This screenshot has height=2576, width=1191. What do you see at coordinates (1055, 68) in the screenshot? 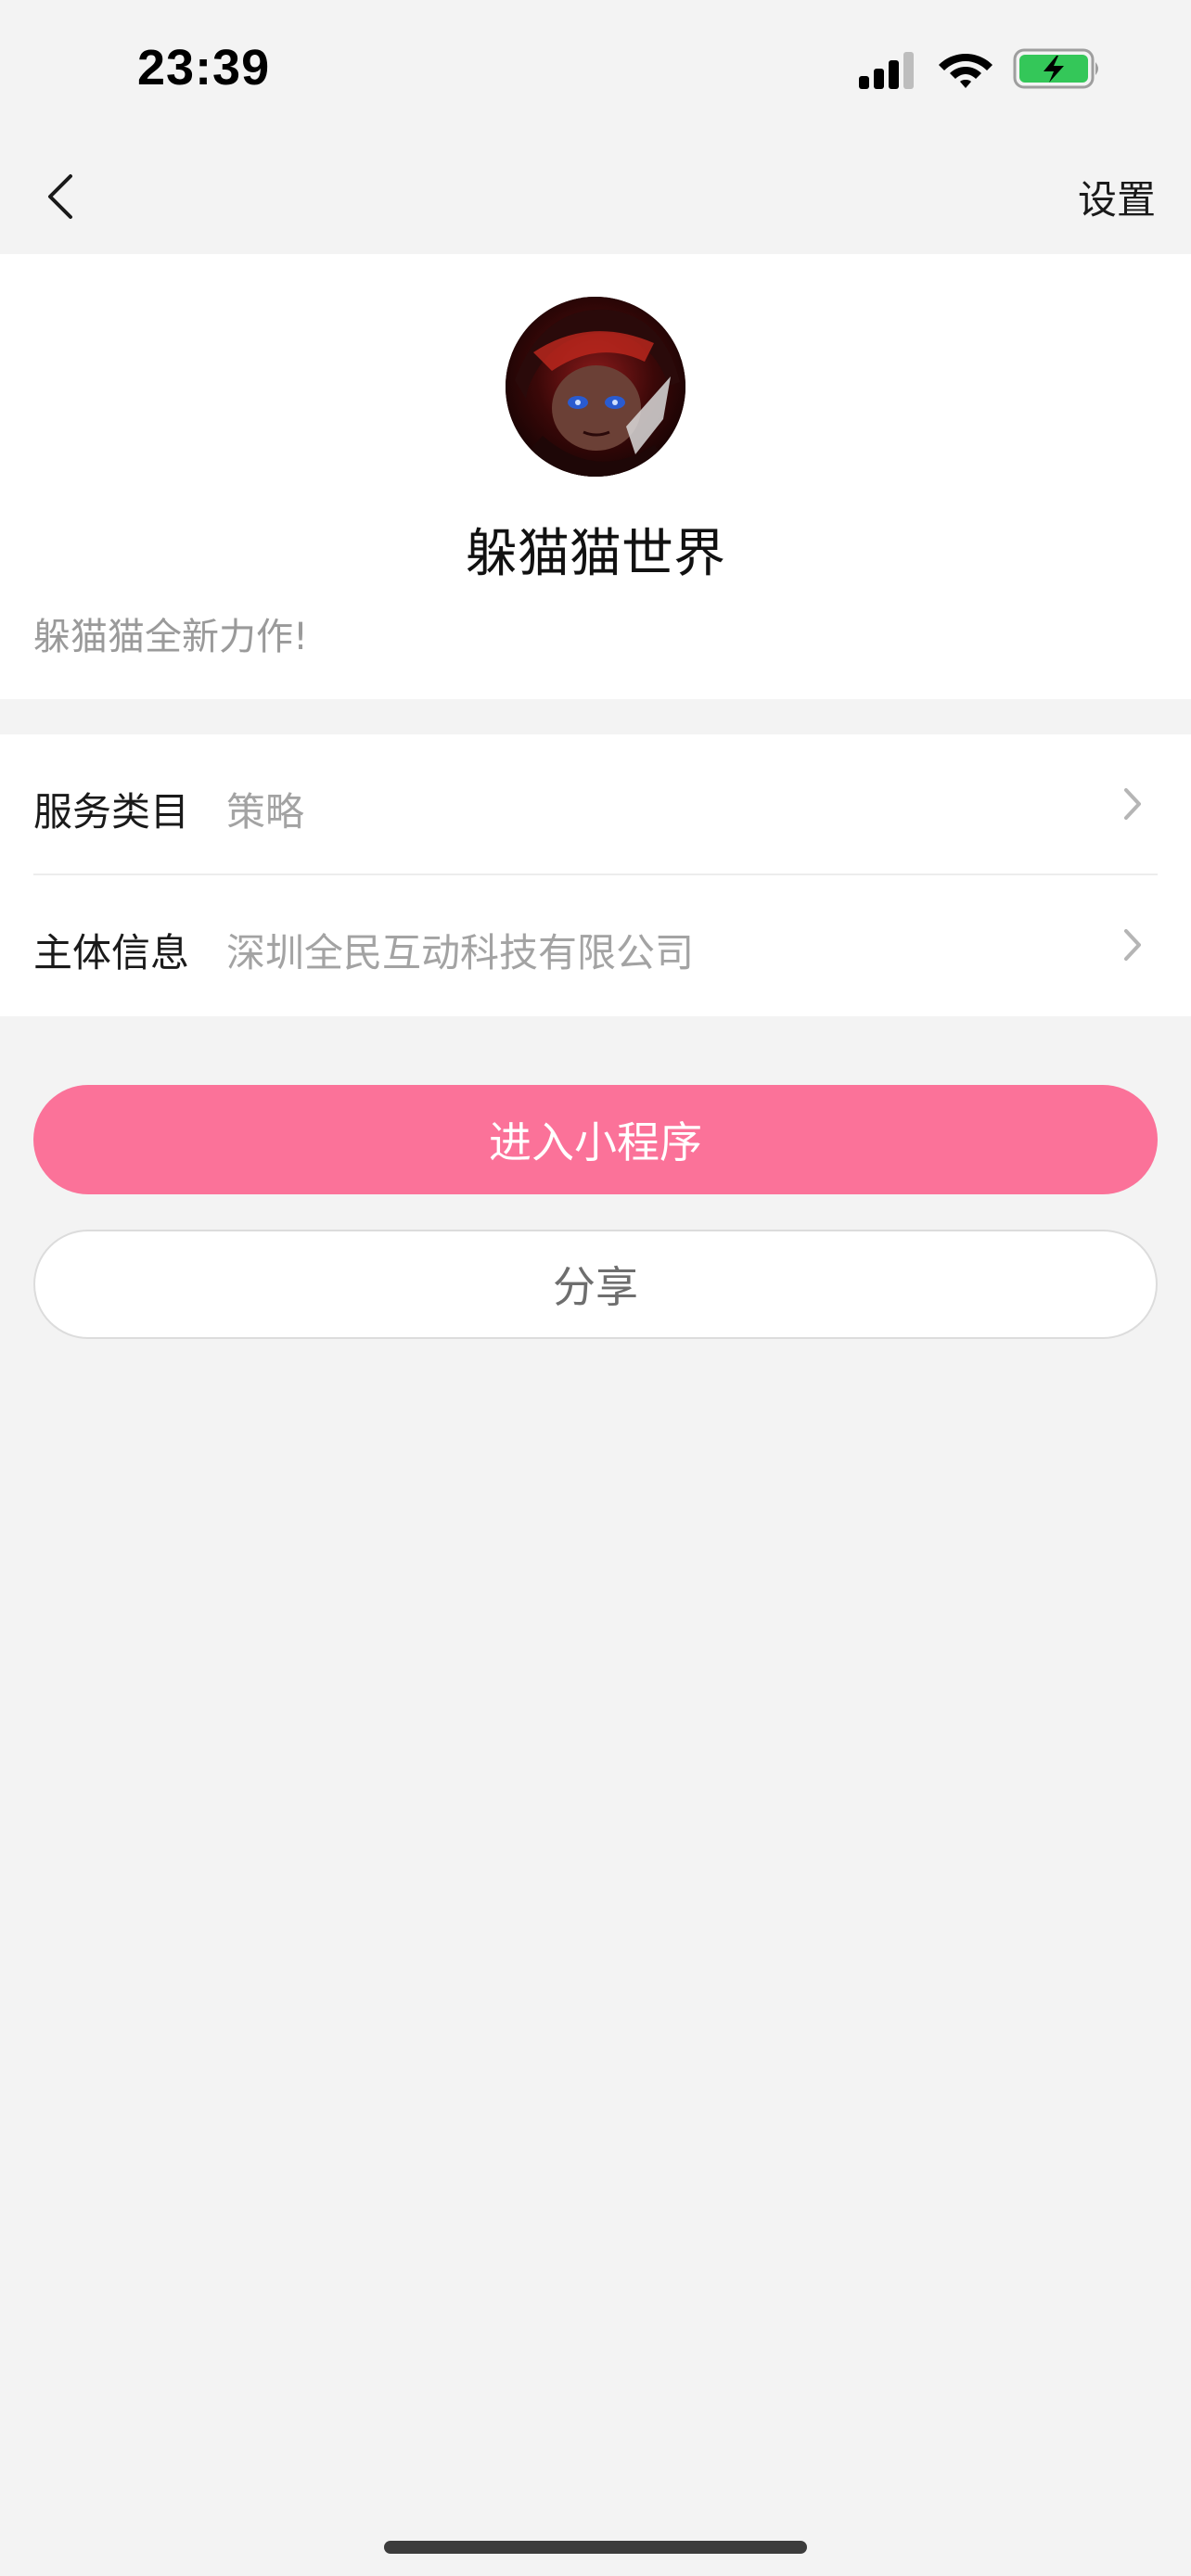
I see `battery-charging-icon` at bounding box center [1055, 68].